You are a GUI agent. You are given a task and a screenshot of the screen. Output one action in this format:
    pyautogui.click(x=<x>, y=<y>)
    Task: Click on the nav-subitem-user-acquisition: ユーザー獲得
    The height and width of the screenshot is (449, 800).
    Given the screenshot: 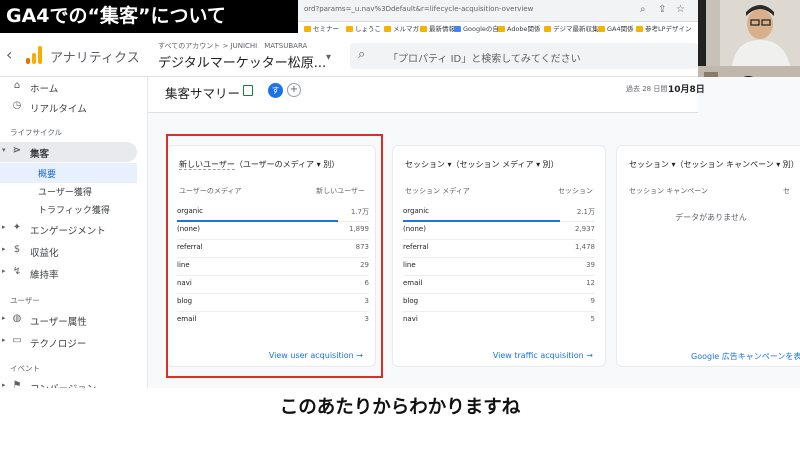 What is the action you would take?
    pyautogui.click(x=68, y=191)
    